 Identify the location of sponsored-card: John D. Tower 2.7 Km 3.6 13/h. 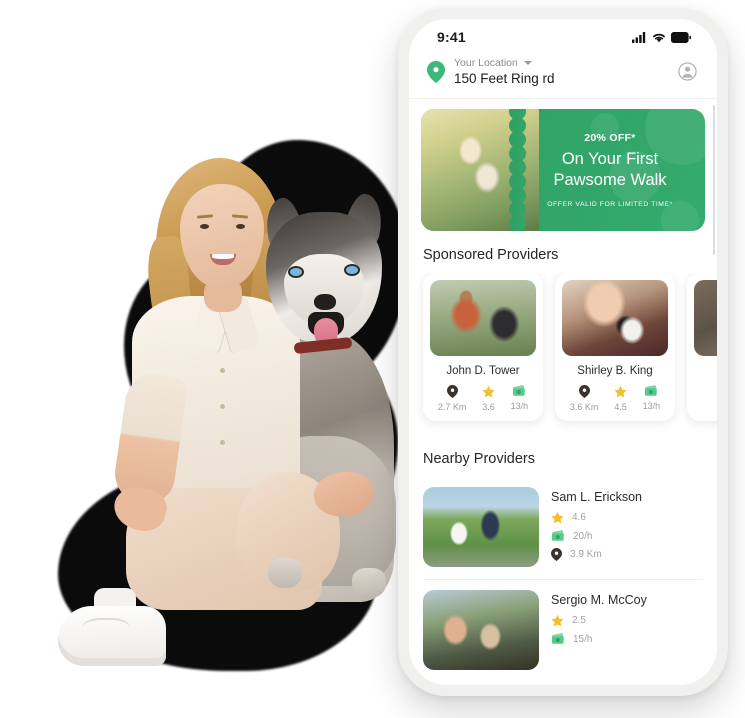
(483, 347).